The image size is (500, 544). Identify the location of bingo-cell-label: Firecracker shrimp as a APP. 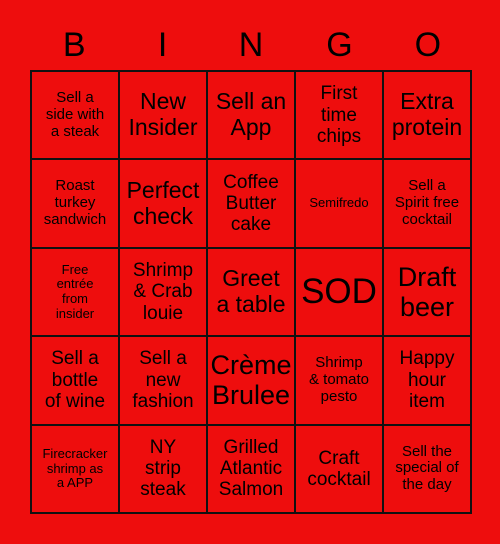
(75, 468).